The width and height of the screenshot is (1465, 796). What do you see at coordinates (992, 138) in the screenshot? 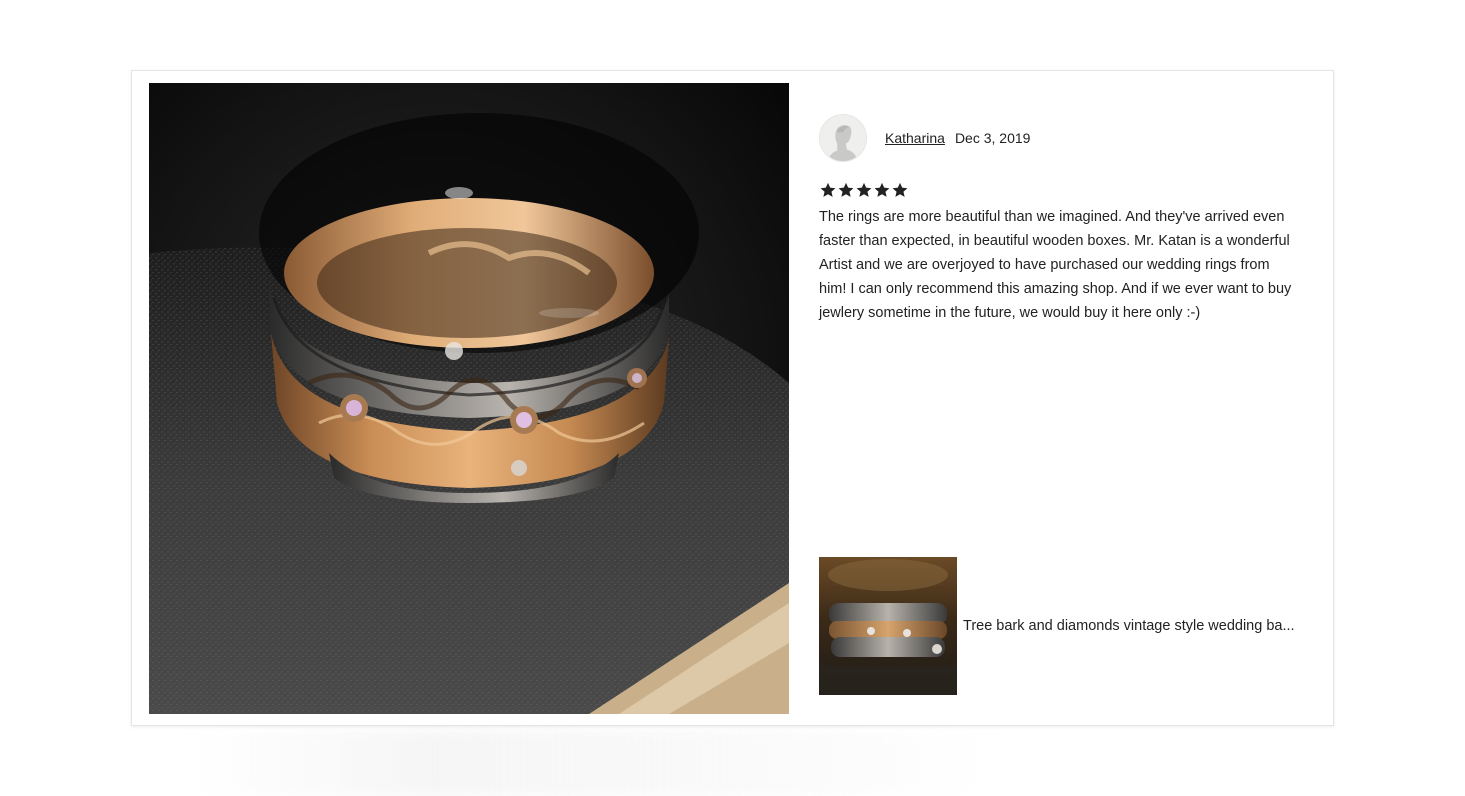
I see `review-date: Dec 3, 2019` at bounding box center [992, 138].